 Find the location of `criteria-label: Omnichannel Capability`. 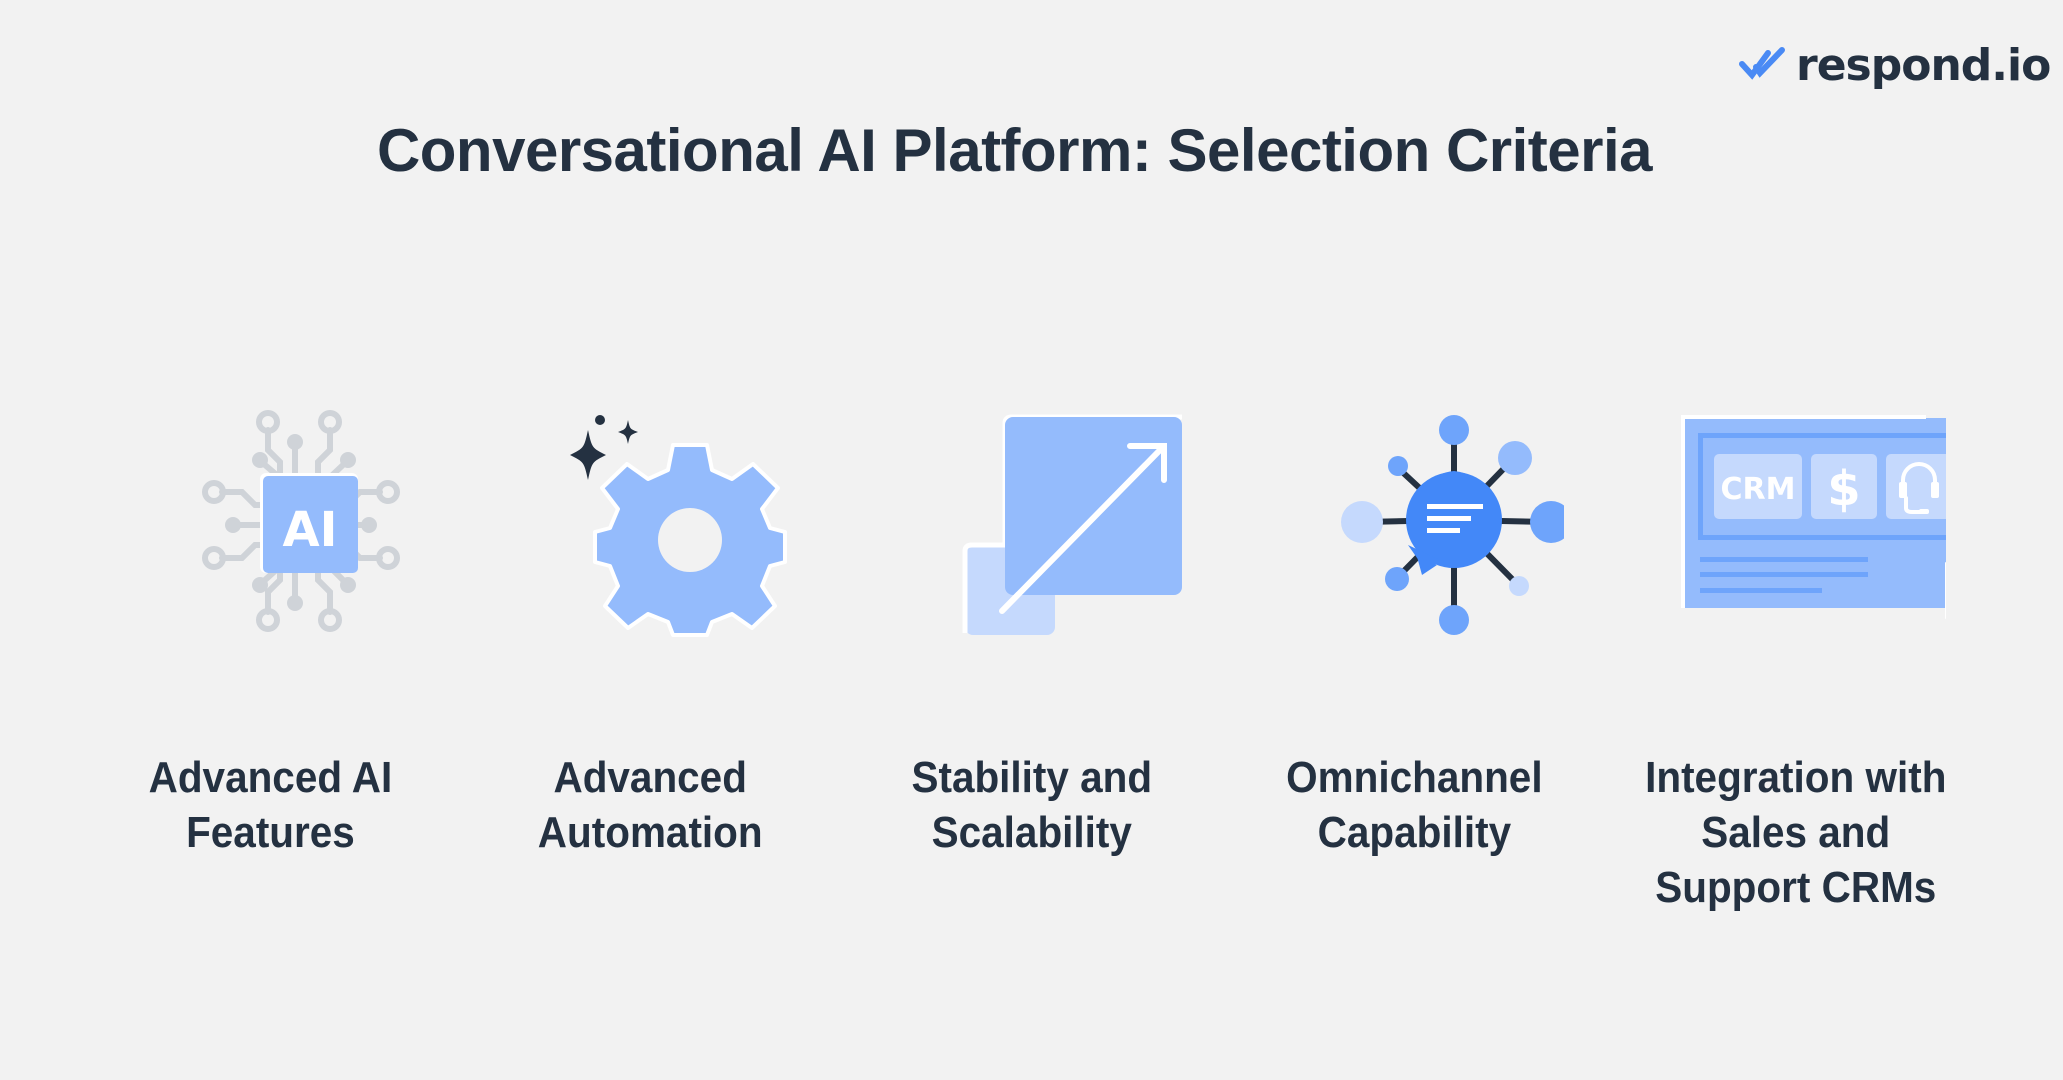

criteria-label: Omnichannel Capability is located at coordinates (1414, 805).